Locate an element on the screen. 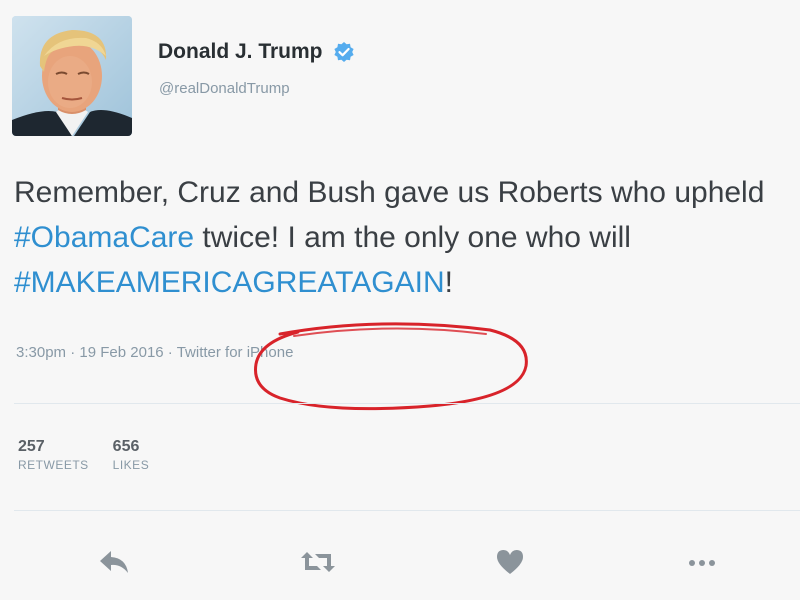 This screenshot has width=800, height=600. annotation-circle is located at coordinates (391, 366).